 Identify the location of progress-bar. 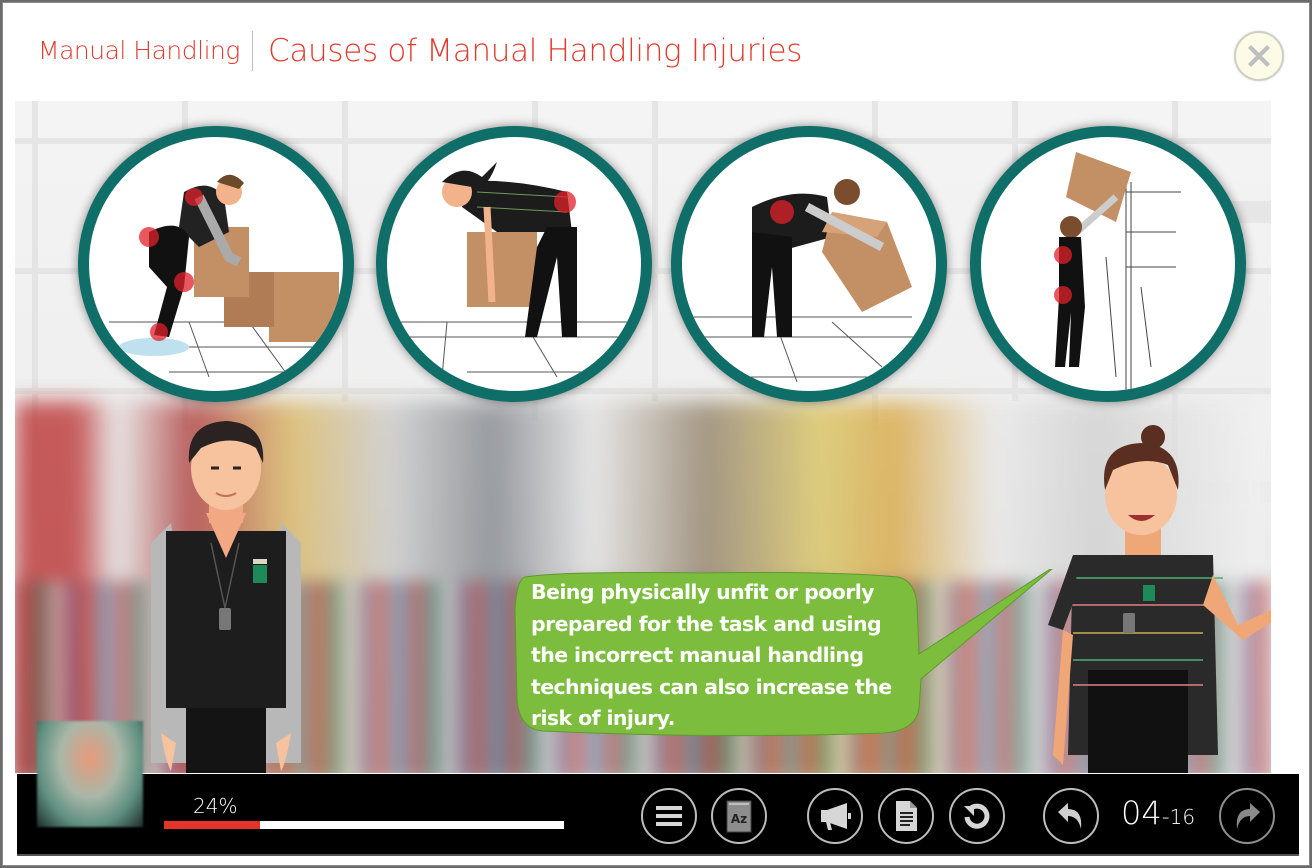
(364, 825).